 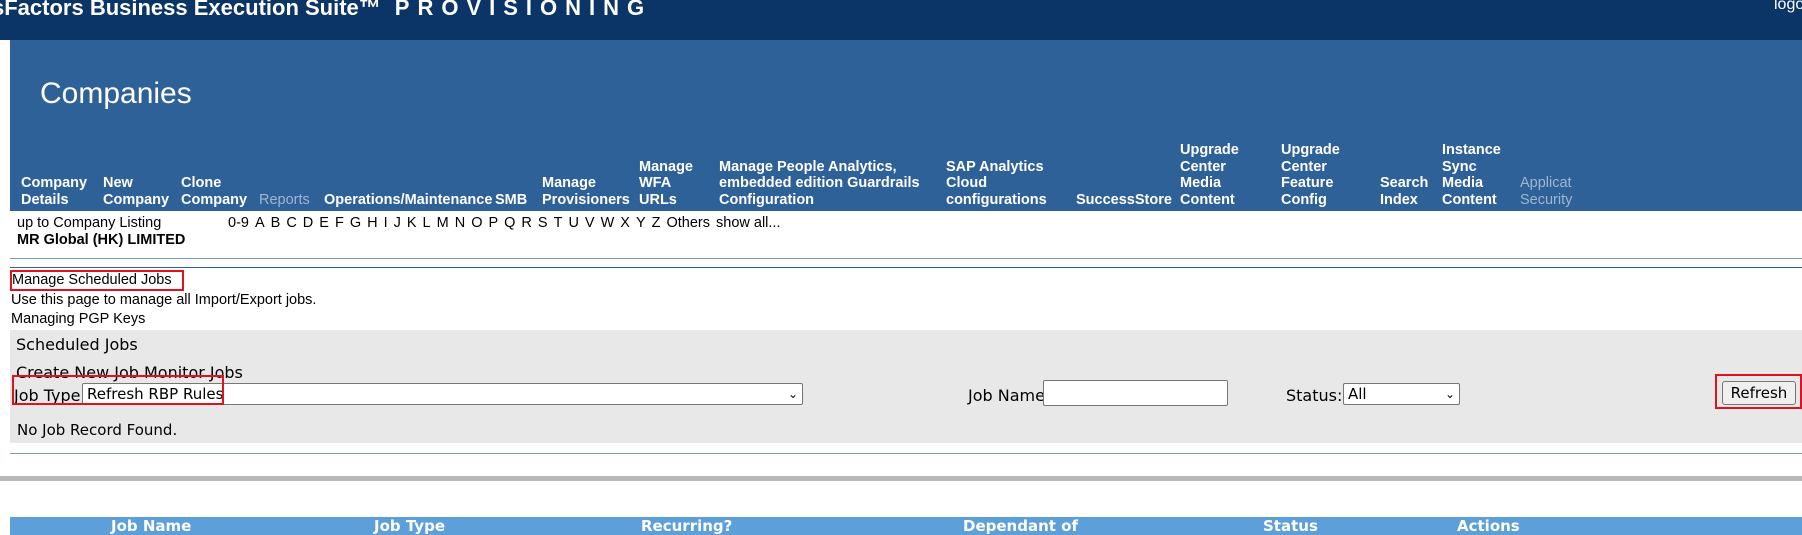 I want to click on alpha-q: Q, so click(x=509, y=223).